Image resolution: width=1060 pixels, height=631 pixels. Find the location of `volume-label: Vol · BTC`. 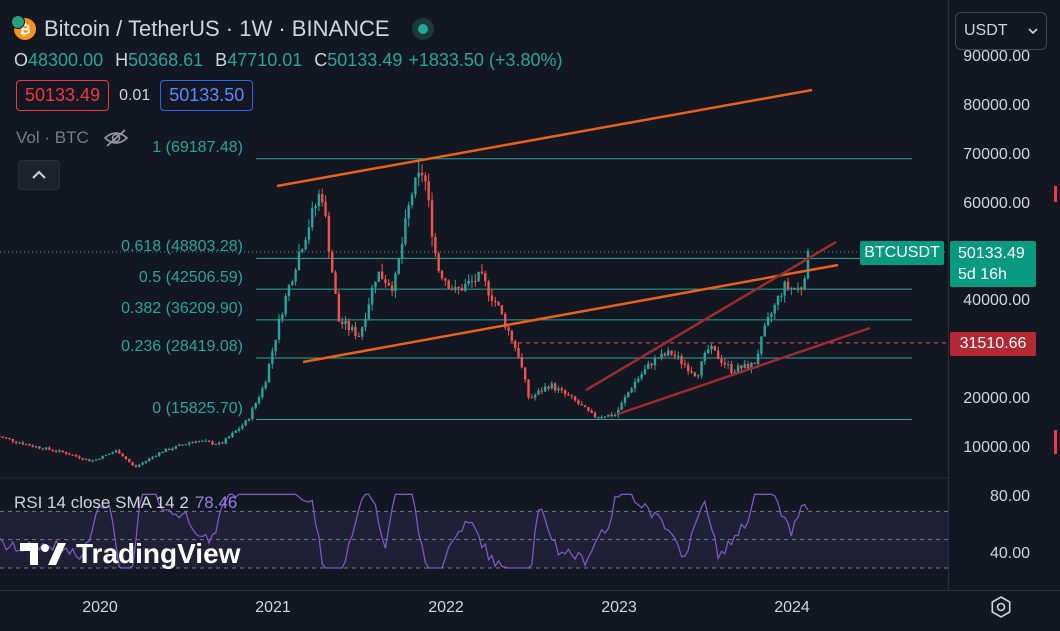

volume-label: Vol · BTC is located at coordinates (52, 137).